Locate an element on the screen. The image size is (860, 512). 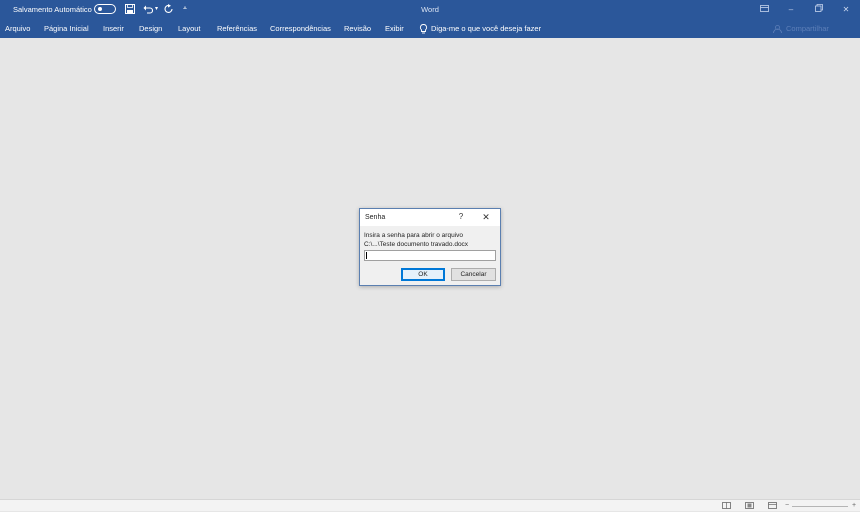
password-input is located at coordinates (430, 255).